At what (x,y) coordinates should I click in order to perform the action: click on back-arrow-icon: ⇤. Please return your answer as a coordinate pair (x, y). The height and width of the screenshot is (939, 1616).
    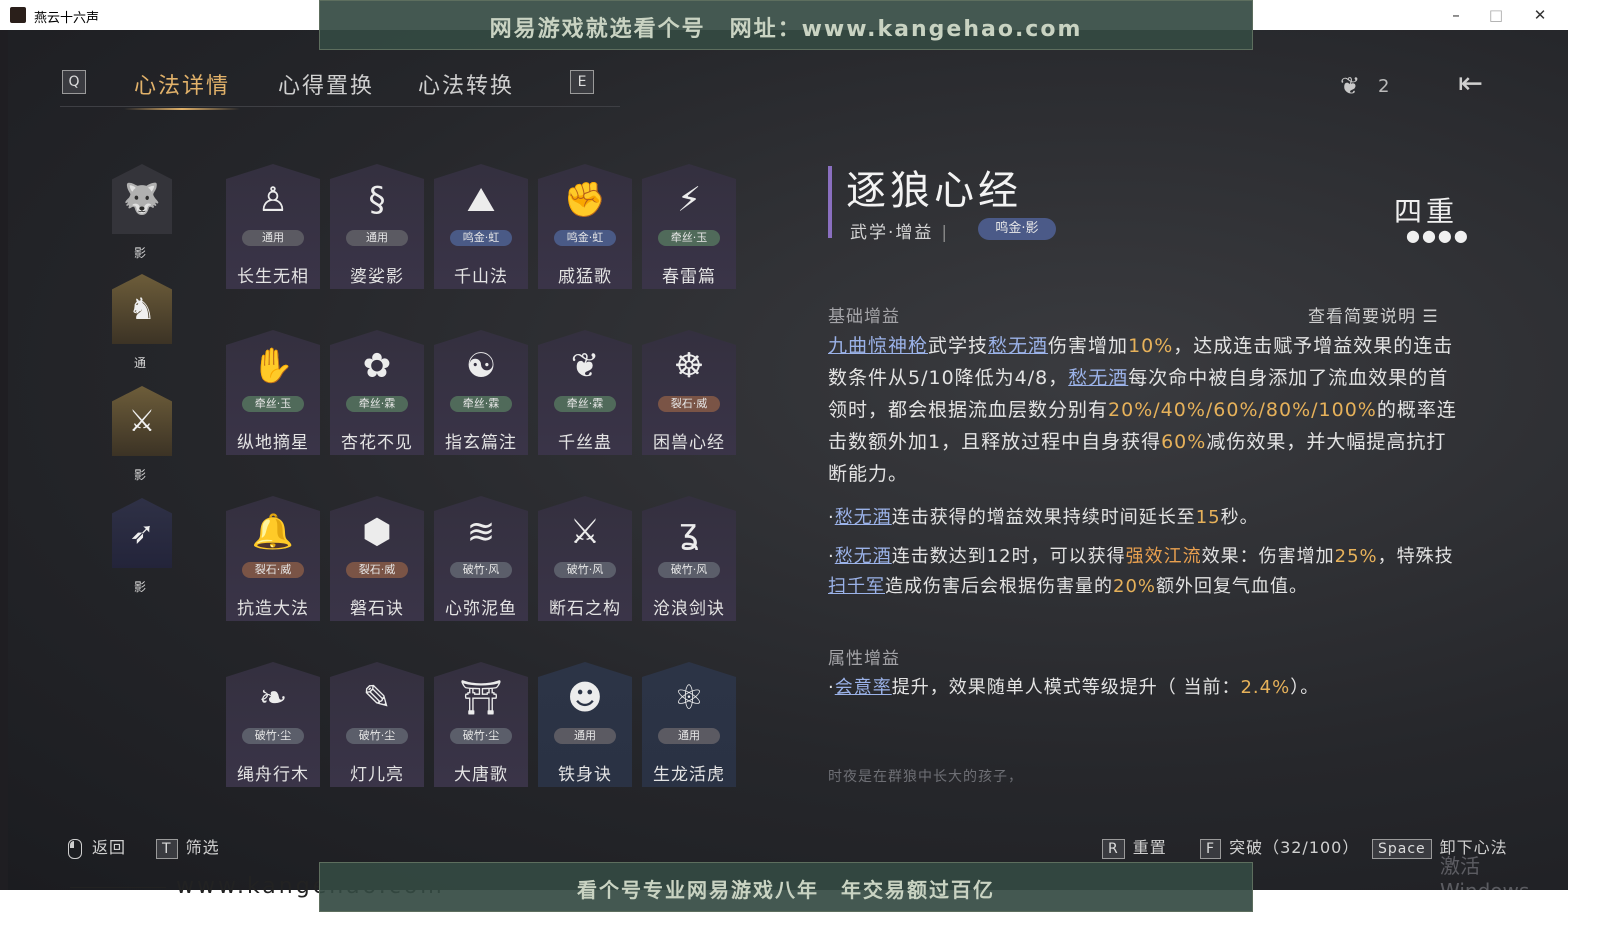
    Looking at the image, I should click on (1470, 83).